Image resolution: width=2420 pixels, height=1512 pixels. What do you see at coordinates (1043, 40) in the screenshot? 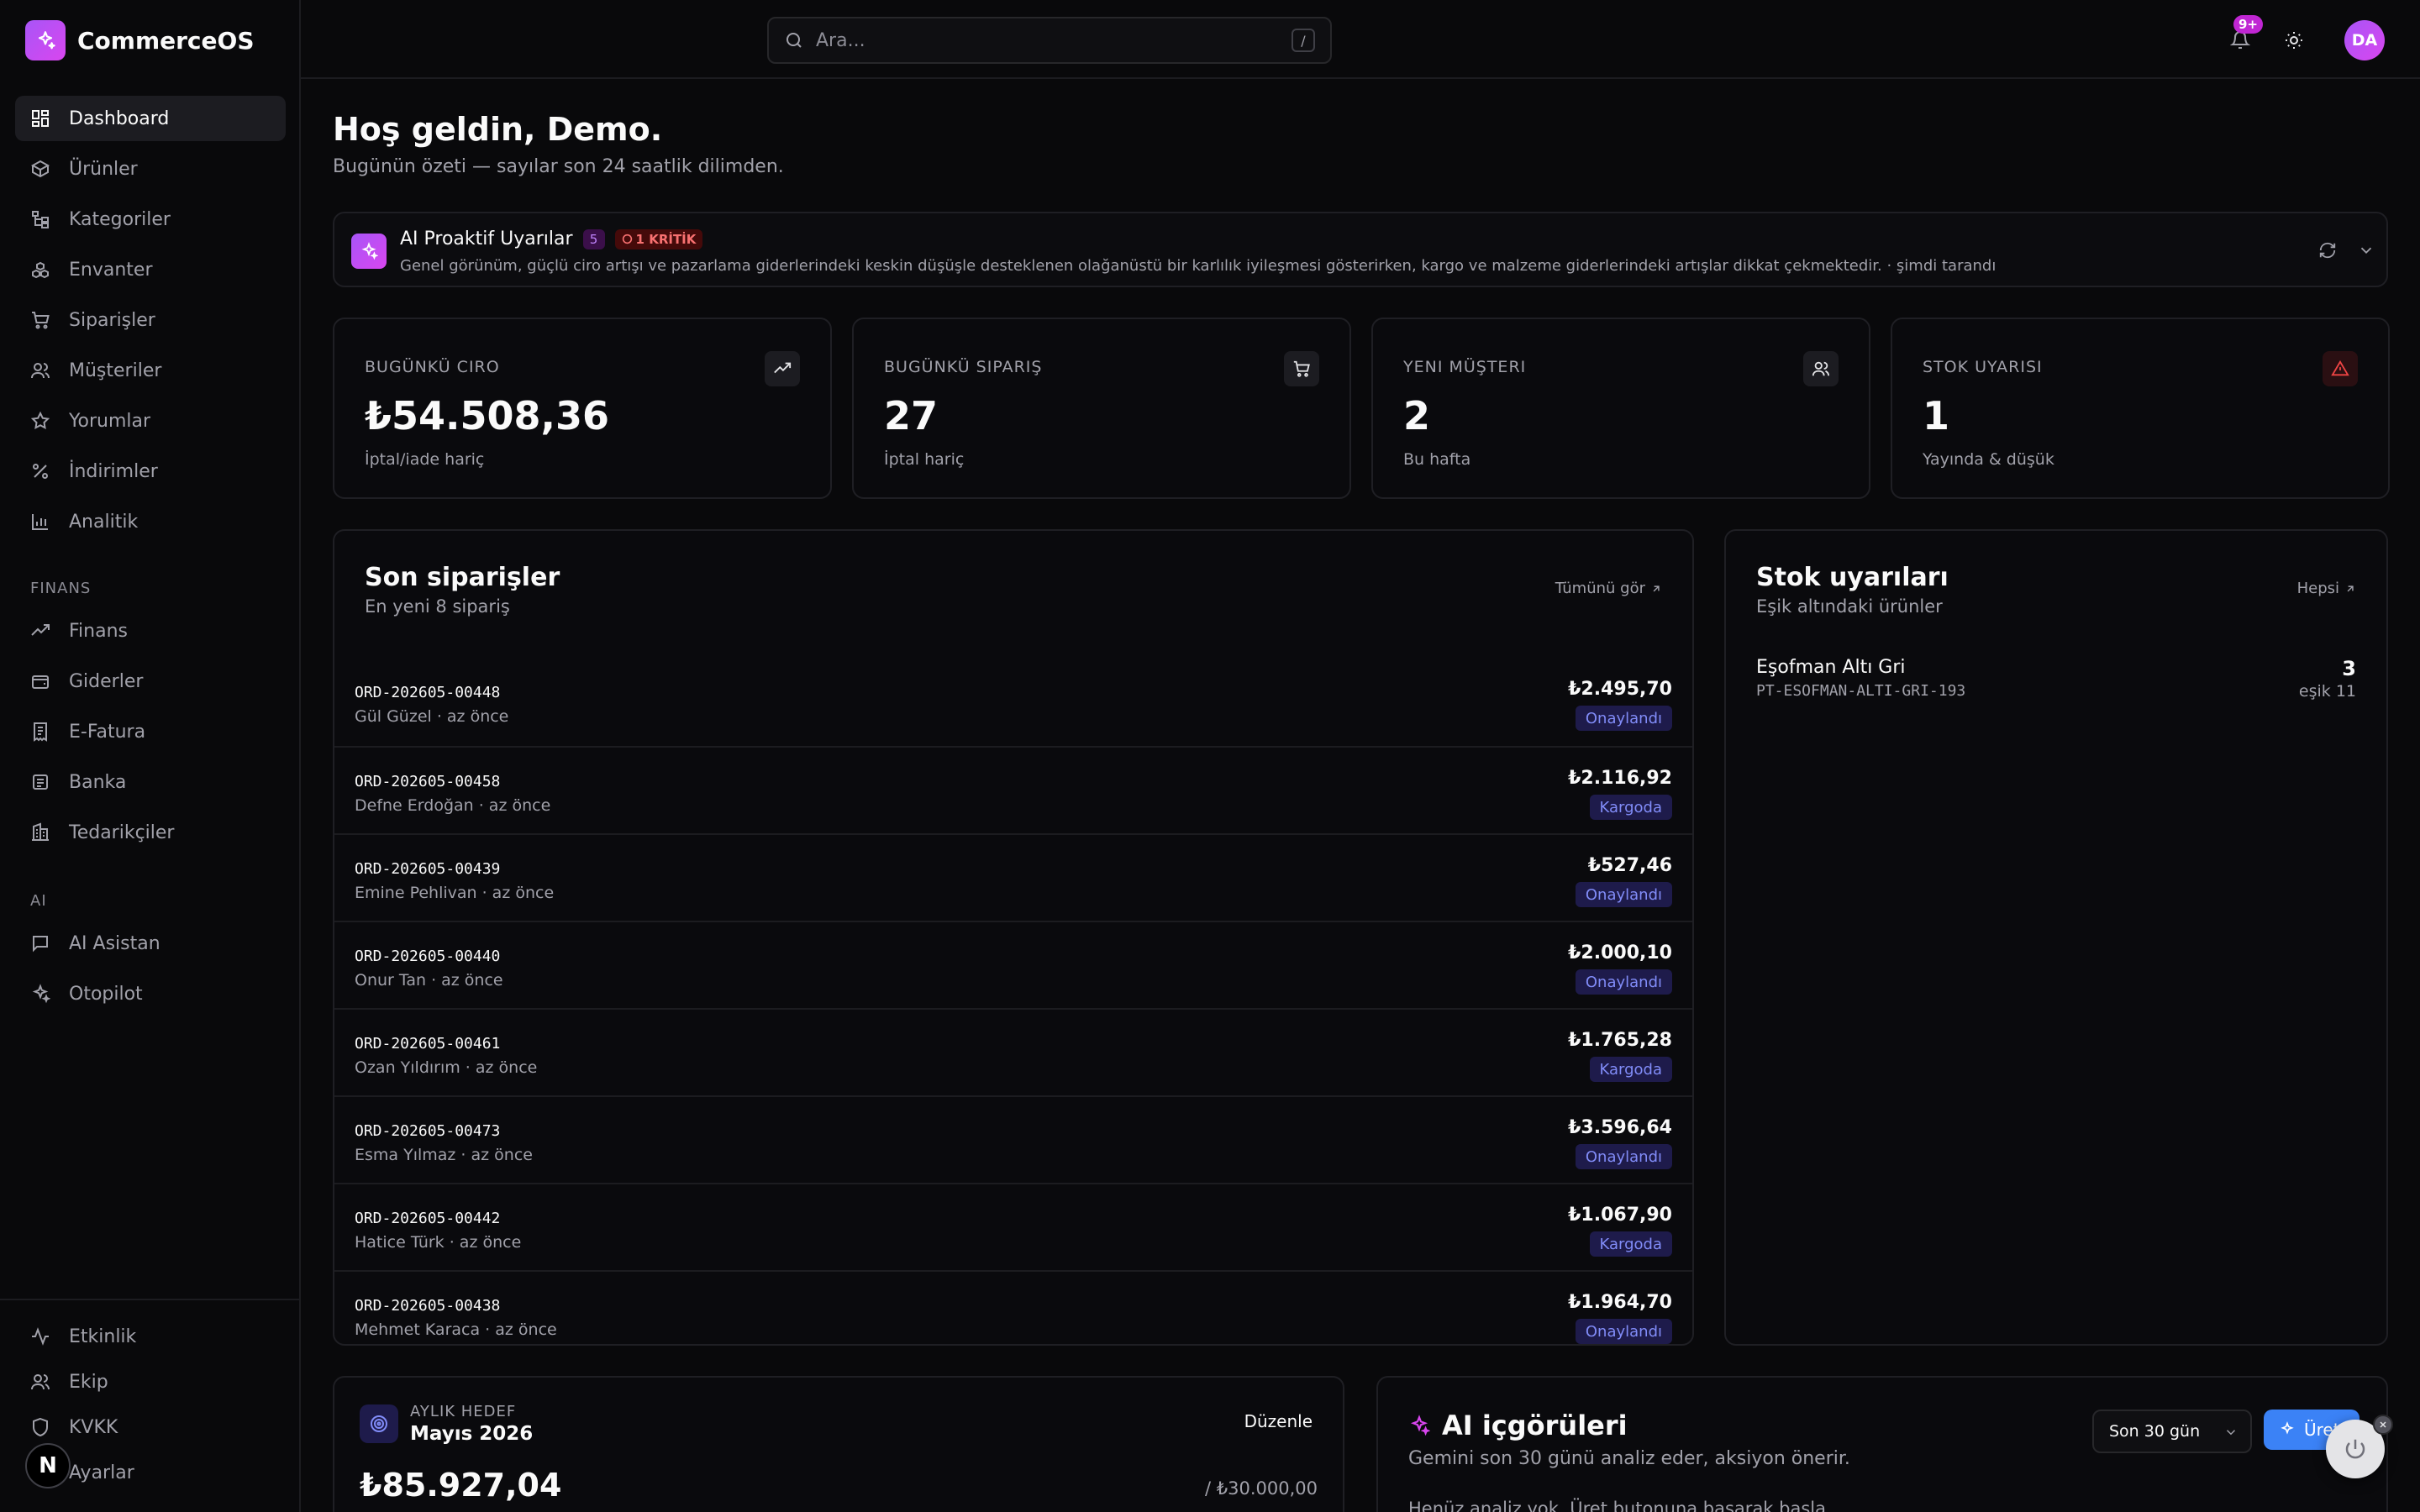
I see `search-input` at bounding box center [1043, 40].